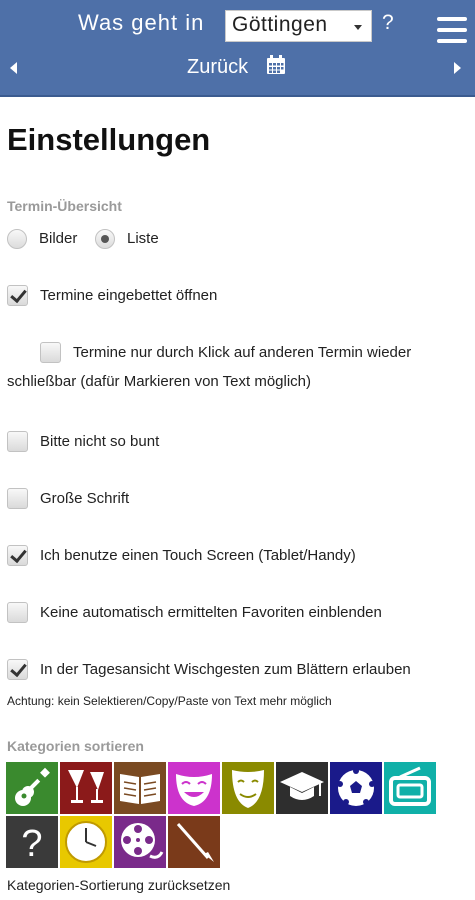  What do you see at coordinates (109, 139) in the screenshot?
I see `page-title: Einstellungen` at bounding box center [109, 139].